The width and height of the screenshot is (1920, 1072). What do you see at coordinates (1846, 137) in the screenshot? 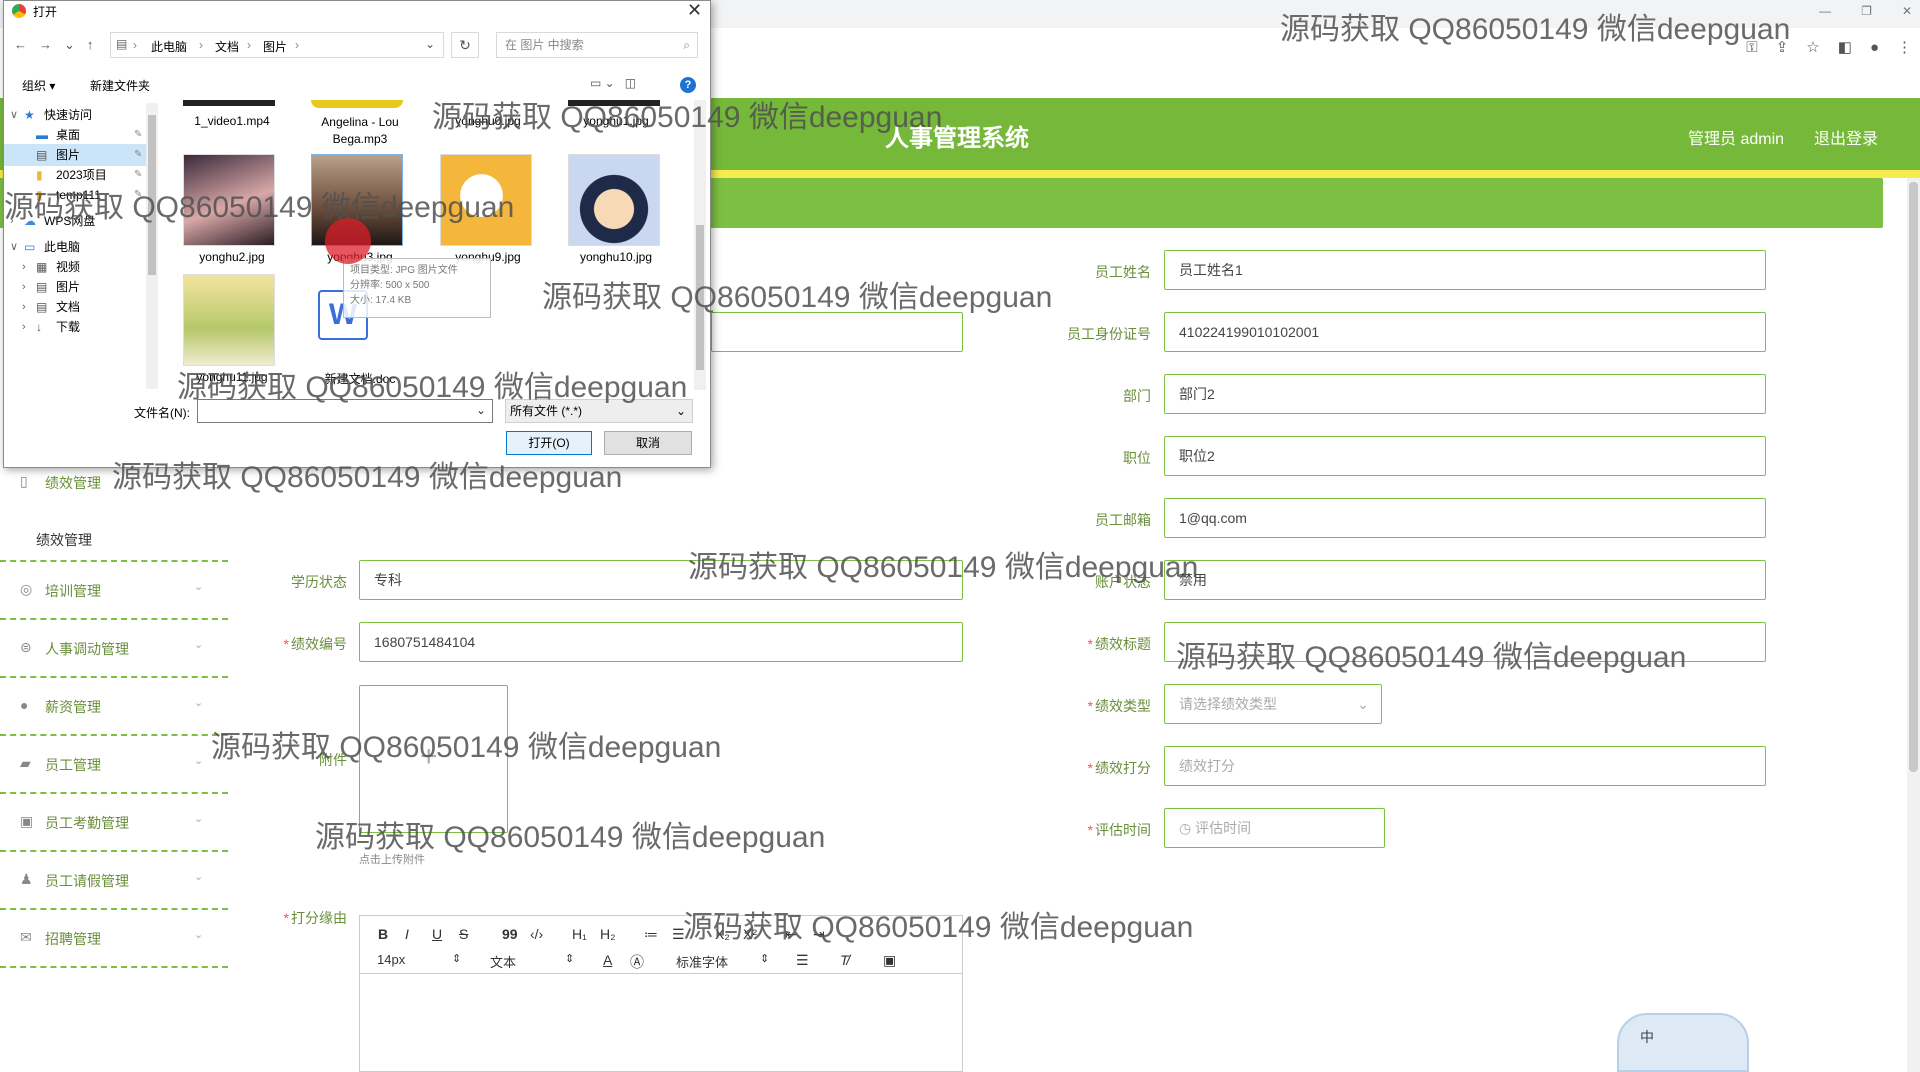
I see `logout-link: 退出登录` at bounding box center [1846, 137].